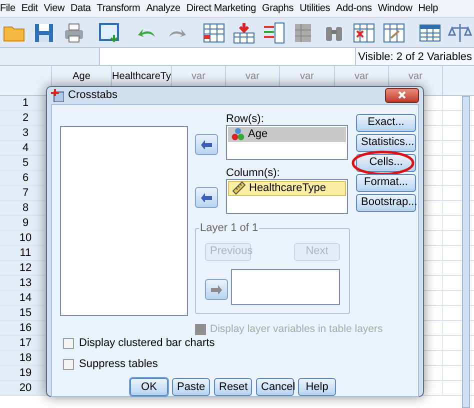 This screenshot has height=408, width=474. I want to click on download-table-icon, so click(244, 32).